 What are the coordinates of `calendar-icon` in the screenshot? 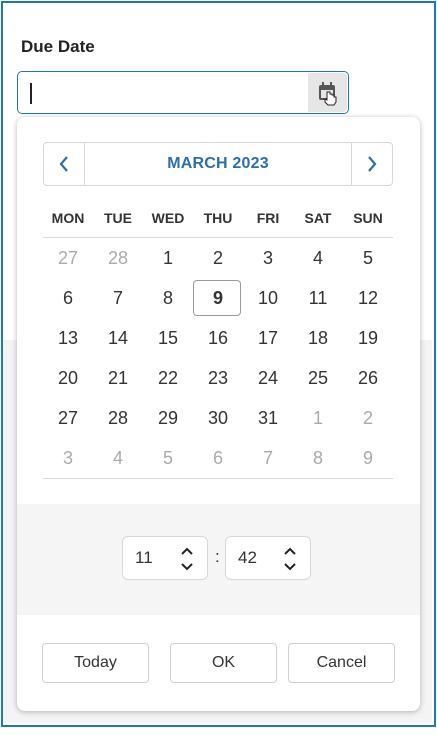 It's located at (327, 93).